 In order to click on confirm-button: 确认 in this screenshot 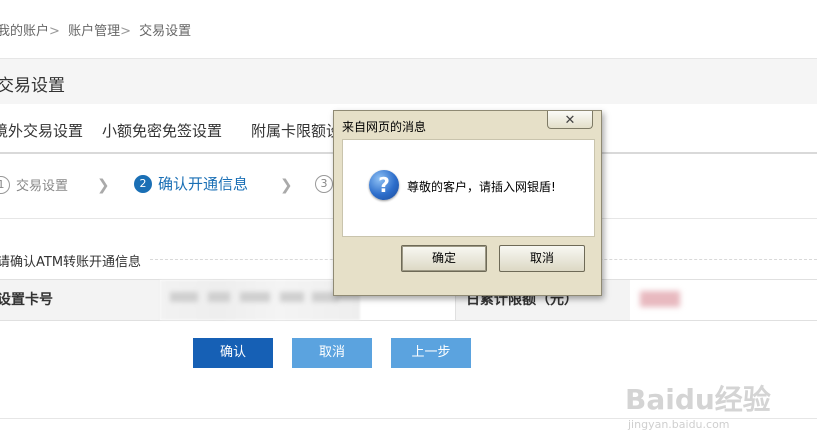, I will do `click(233, 353)`.